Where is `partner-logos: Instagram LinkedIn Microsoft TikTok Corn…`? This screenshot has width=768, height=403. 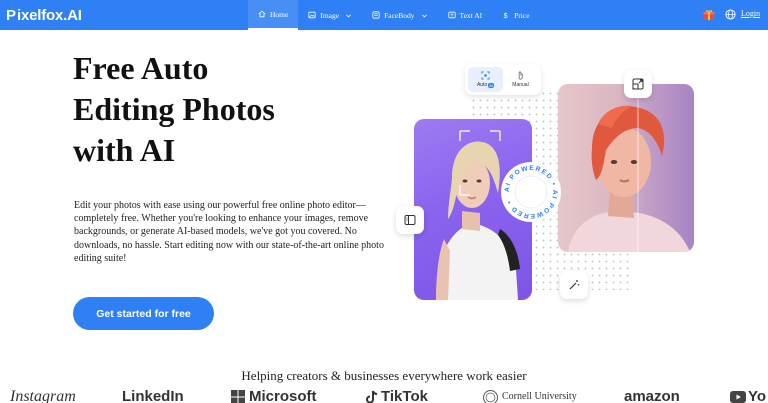 partner-logos: Instagram LinkedIn Microsoft TikTok Corn… is located at coordinates (384, 395).